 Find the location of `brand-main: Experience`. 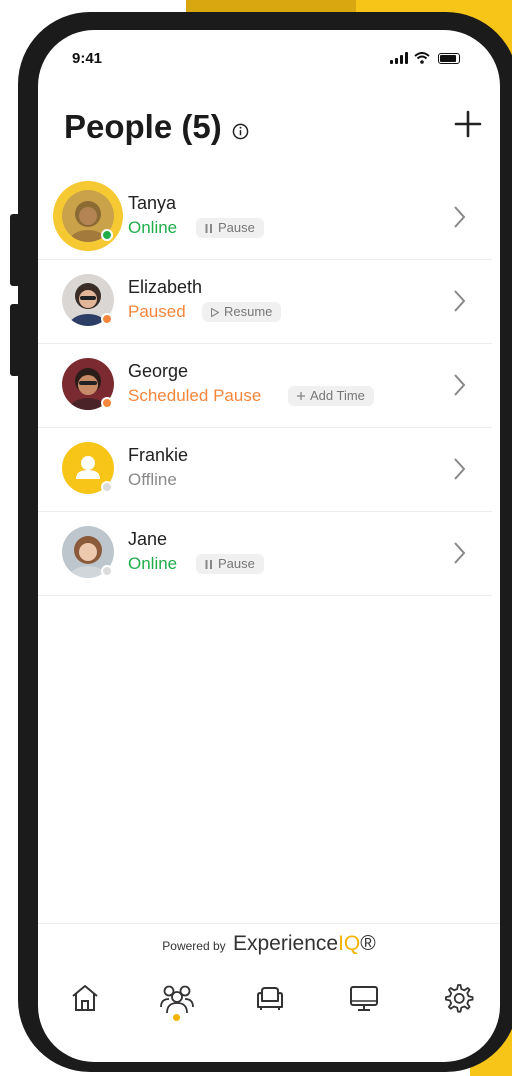

brand-main: Experience is located at coordinates (286, 943).